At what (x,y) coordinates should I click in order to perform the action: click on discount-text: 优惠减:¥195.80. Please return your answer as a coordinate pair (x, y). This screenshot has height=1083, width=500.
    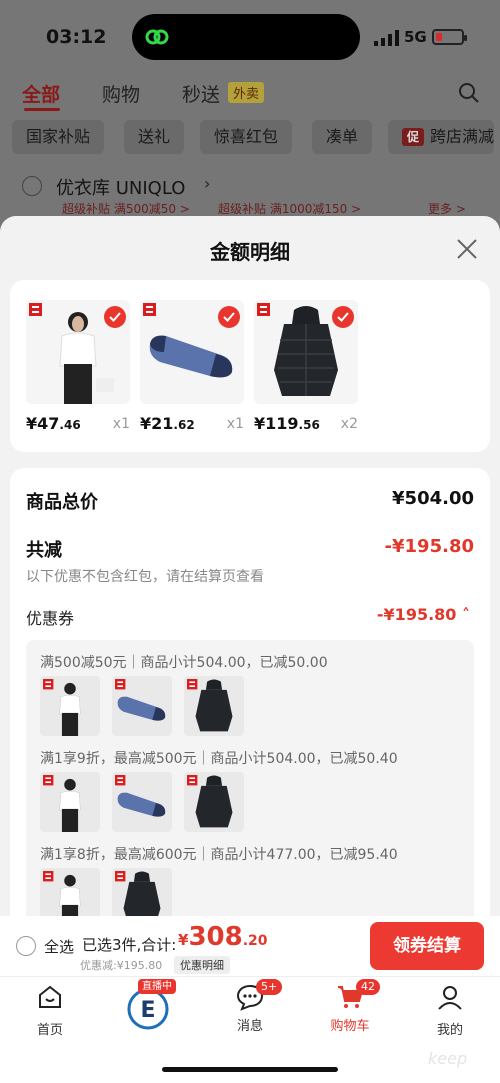
    Looking at the image, I should click on (121, 965).